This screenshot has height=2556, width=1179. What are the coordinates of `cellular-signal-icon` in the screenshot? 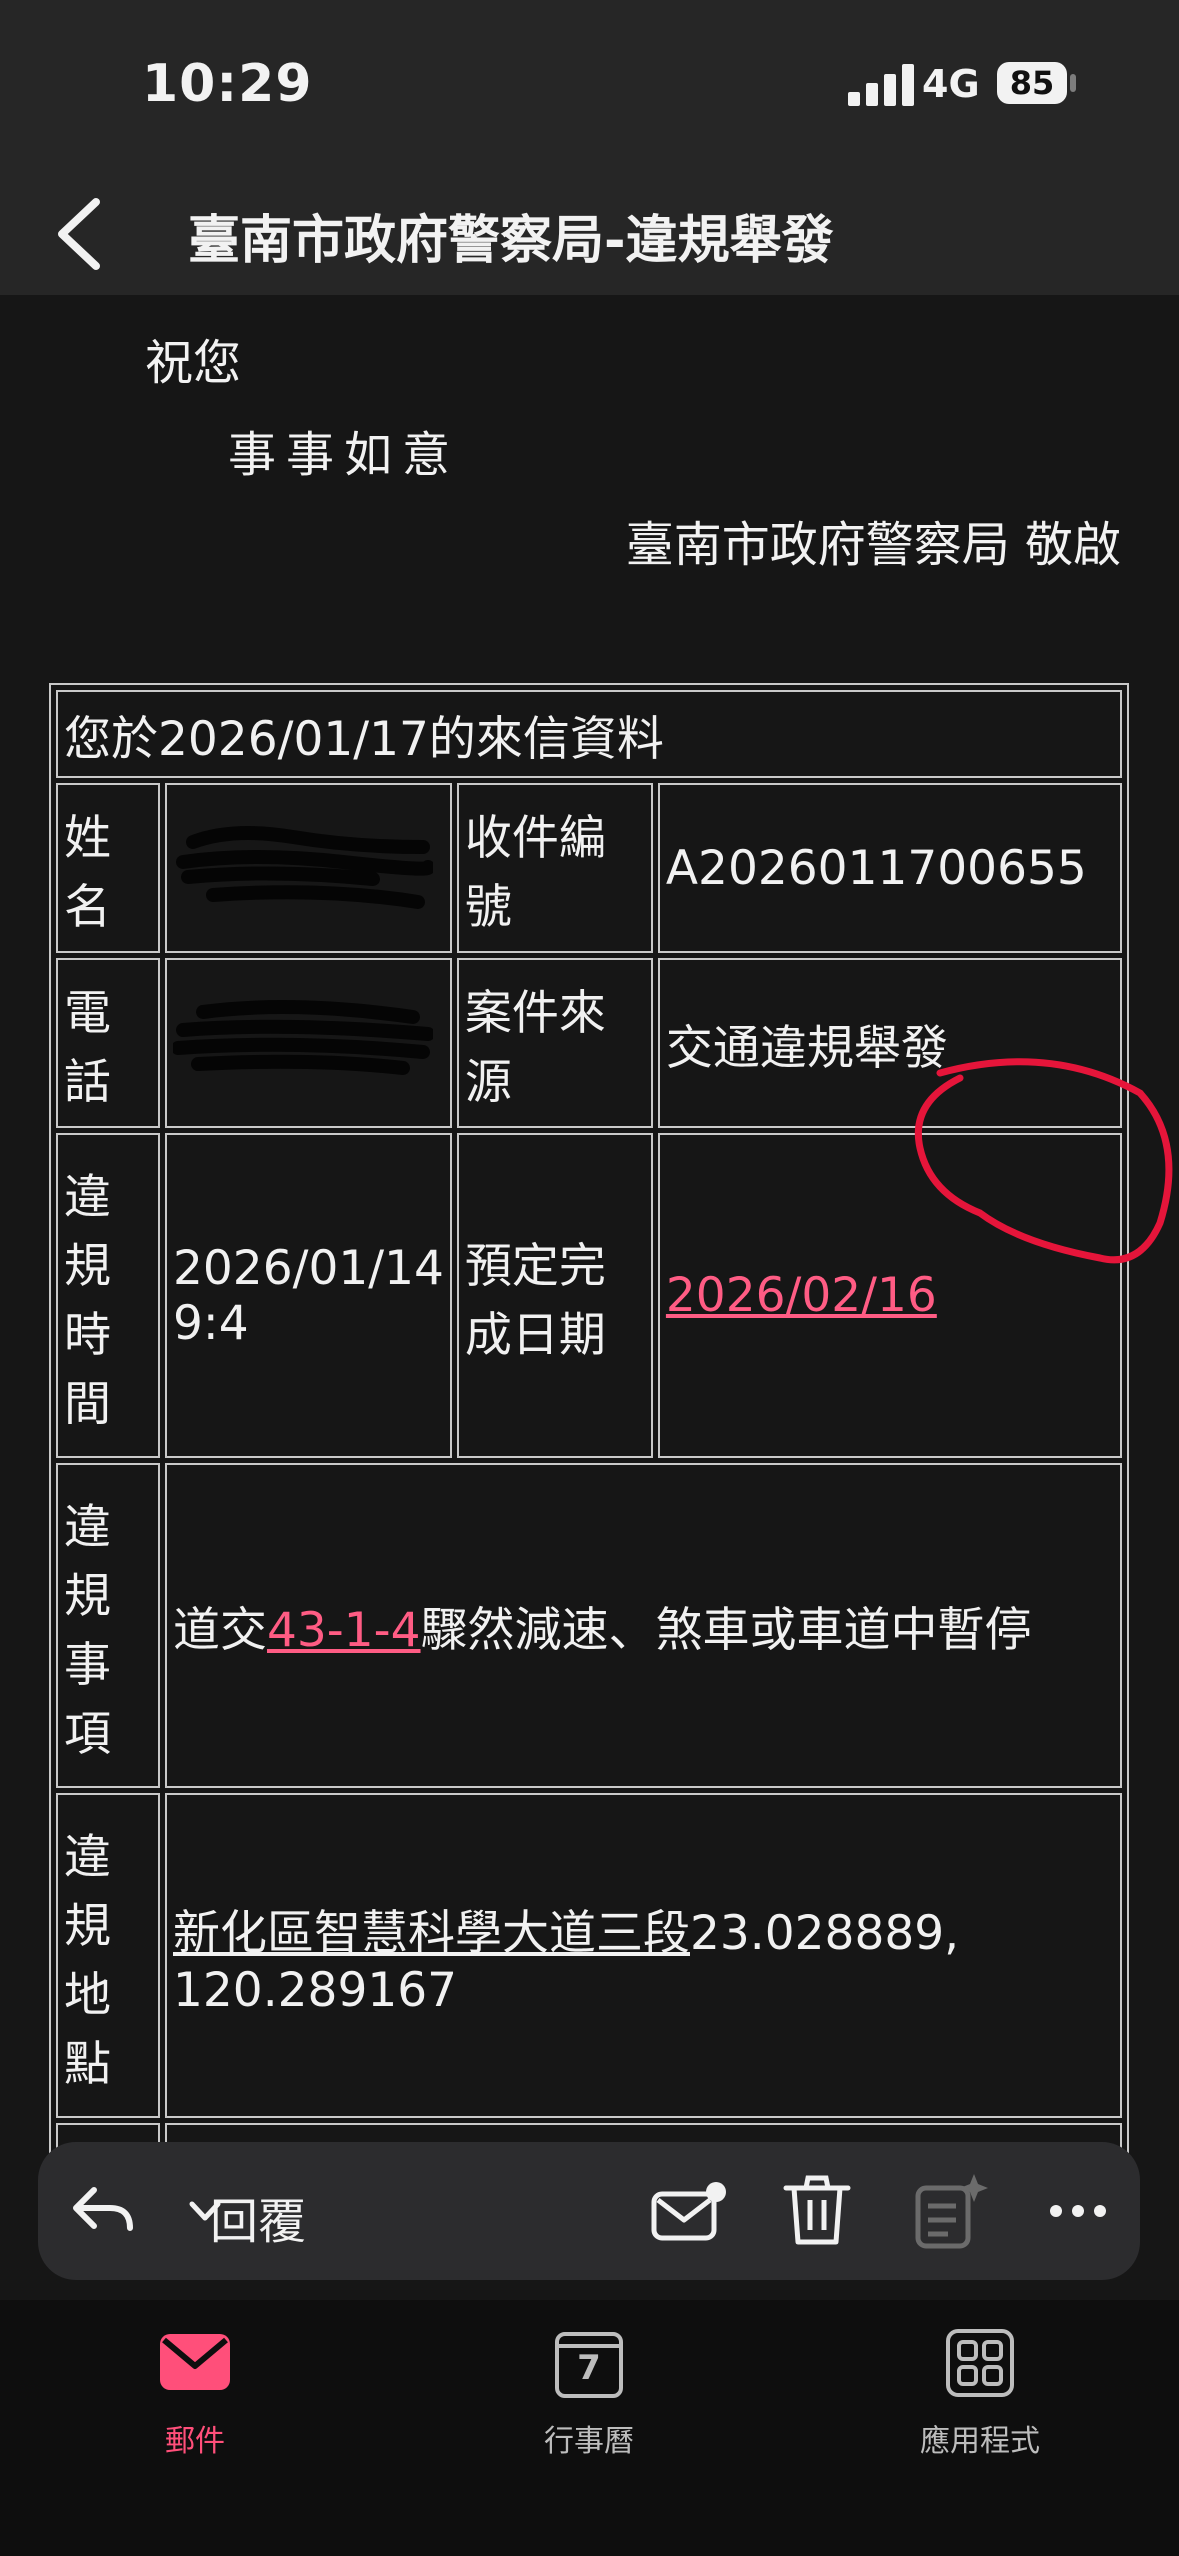 It's located at (881, 85).